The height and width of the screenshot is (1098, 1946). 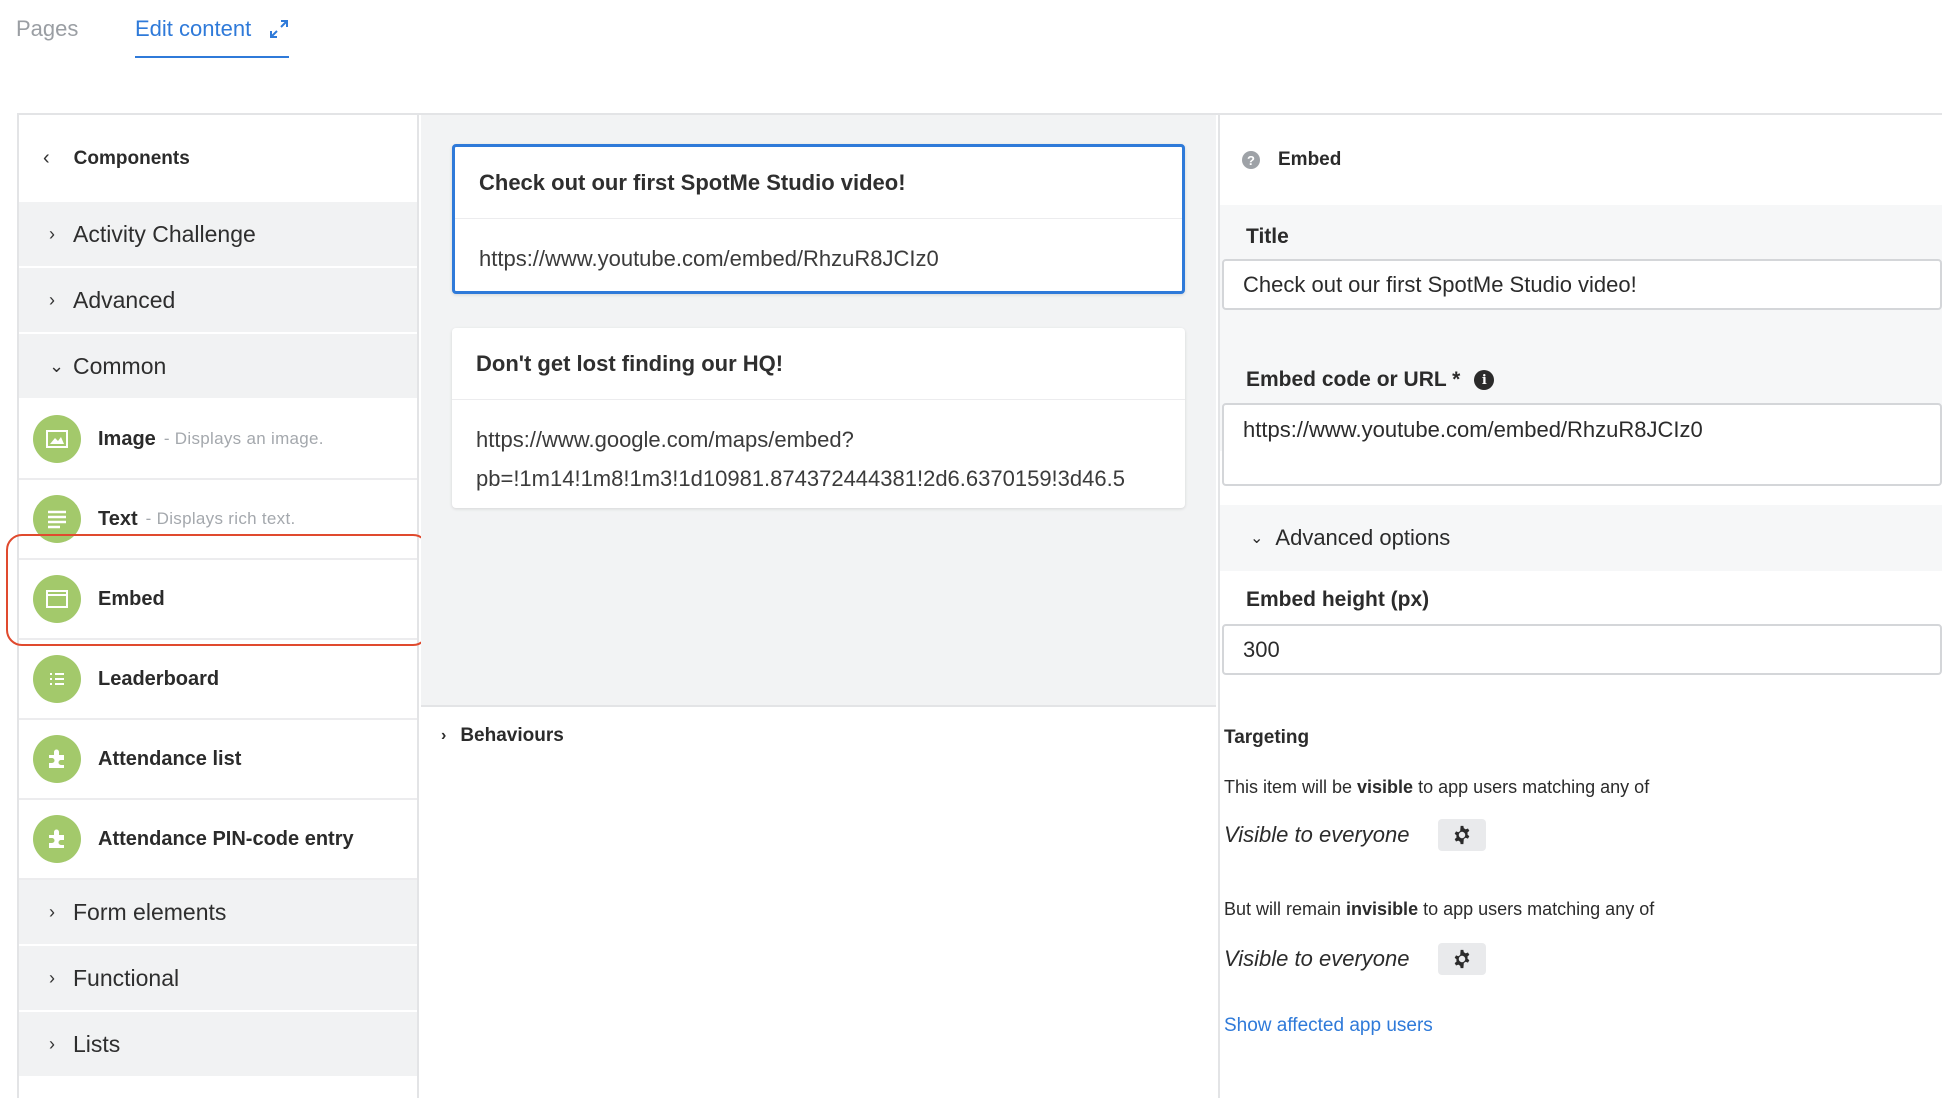 I want to click on advanced-options-row: ⌄ Advanced options, so click(x=1581, y=538).